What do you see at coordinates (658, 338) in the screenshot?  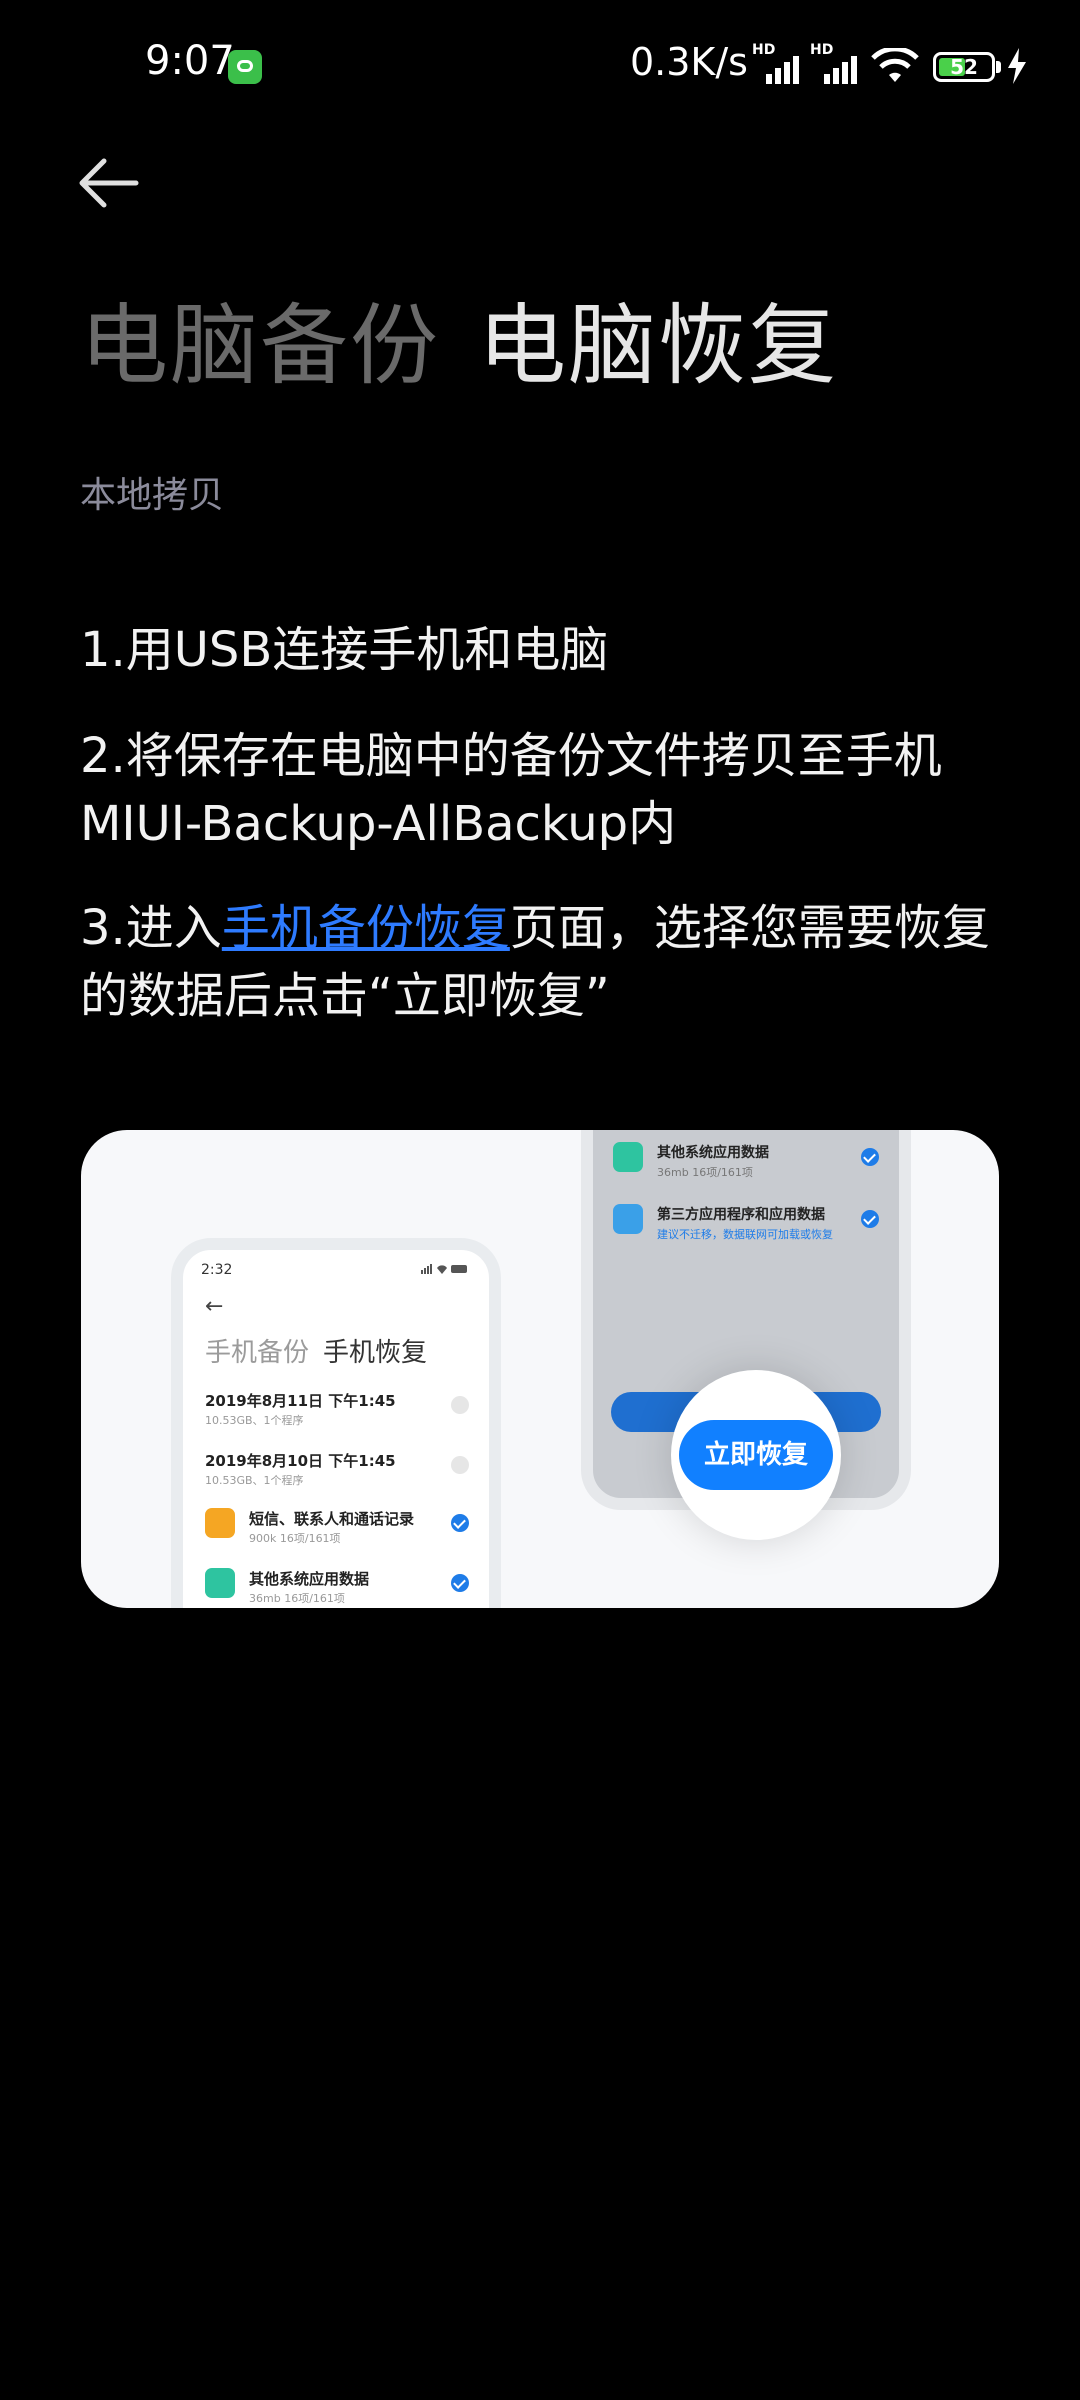 I see `tab-pc-restore: 电脑恢复` at bounding box center [658, 338].